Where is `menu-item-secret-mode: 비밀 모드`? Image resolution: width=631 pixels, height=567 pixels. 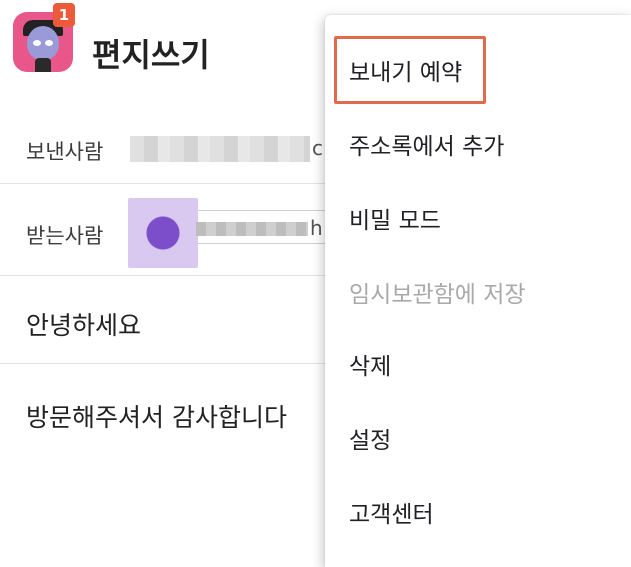
menu-item-secret-mode: 비밀 모드 is located at coordinates (478, 218).